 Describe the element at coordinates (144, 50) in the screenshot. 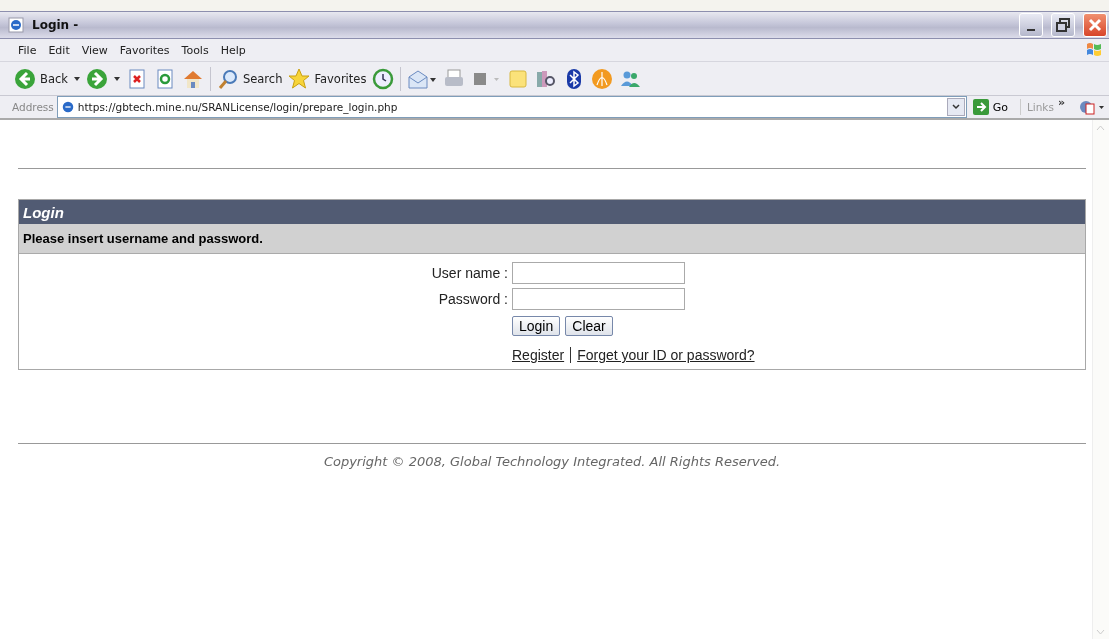

I see `menu-item: Favorites` at that location.